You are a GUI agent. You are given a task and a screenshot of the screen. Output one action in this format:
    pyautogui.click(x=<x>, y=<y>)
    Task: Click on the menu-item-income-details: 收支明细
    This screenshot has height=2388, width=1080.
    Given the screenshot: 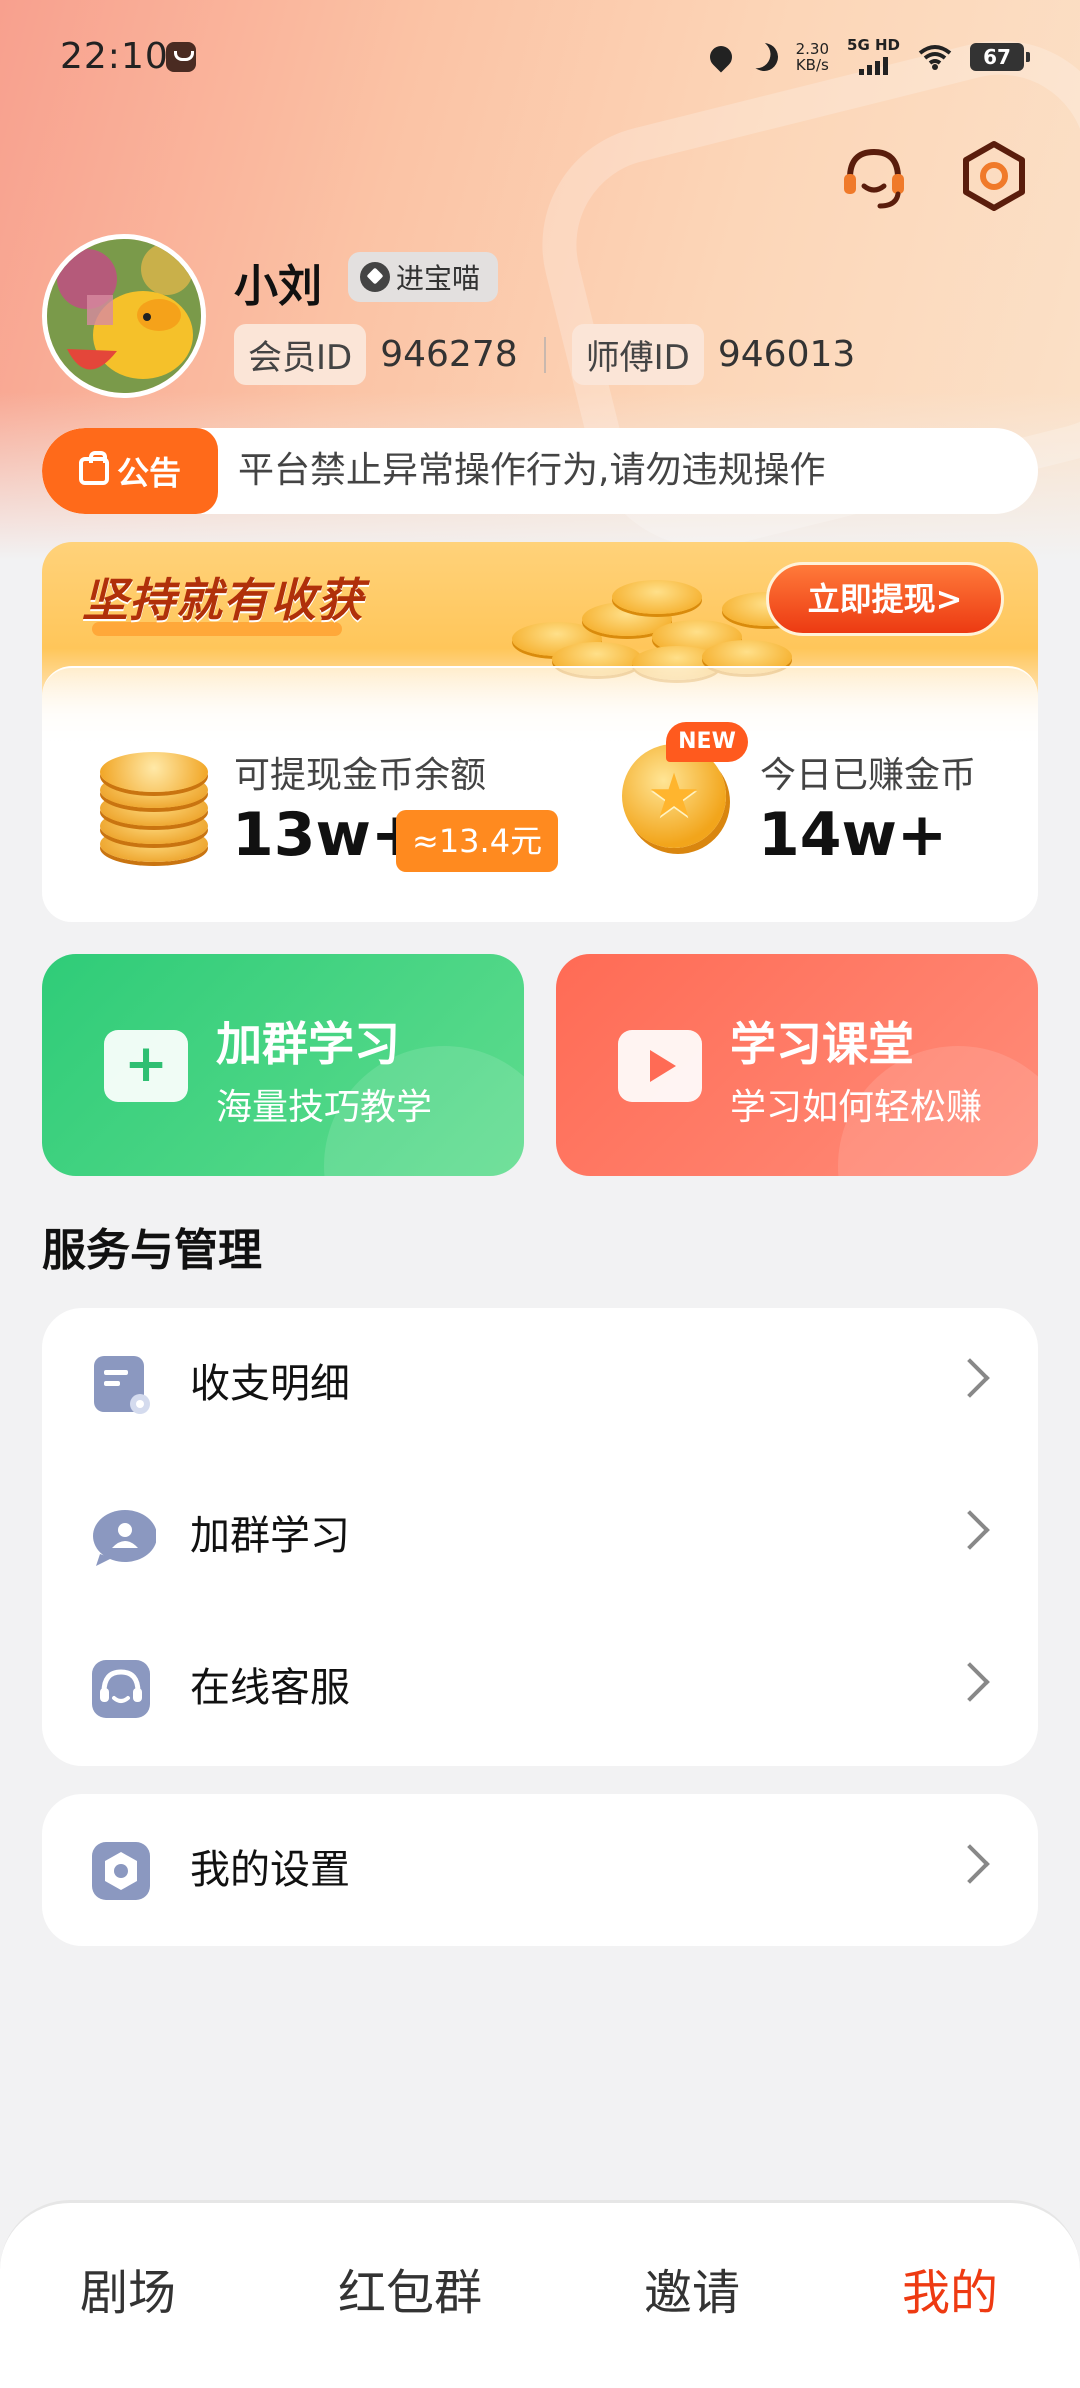 What is the action you would take?
    pyautogui.click(x=540, y=1384)
    